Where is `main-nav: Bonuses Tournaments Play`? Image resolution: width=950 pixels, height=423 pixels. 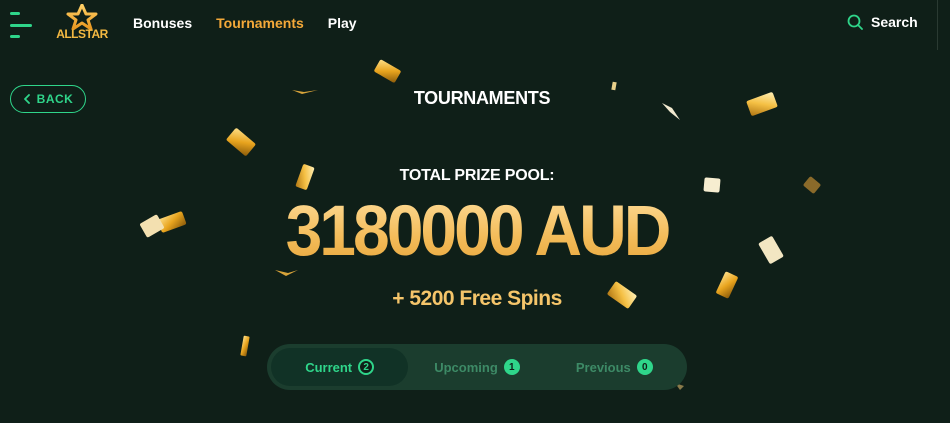
main-nav: Bonuses Tournaments Play is located at coordinates (245, 23).